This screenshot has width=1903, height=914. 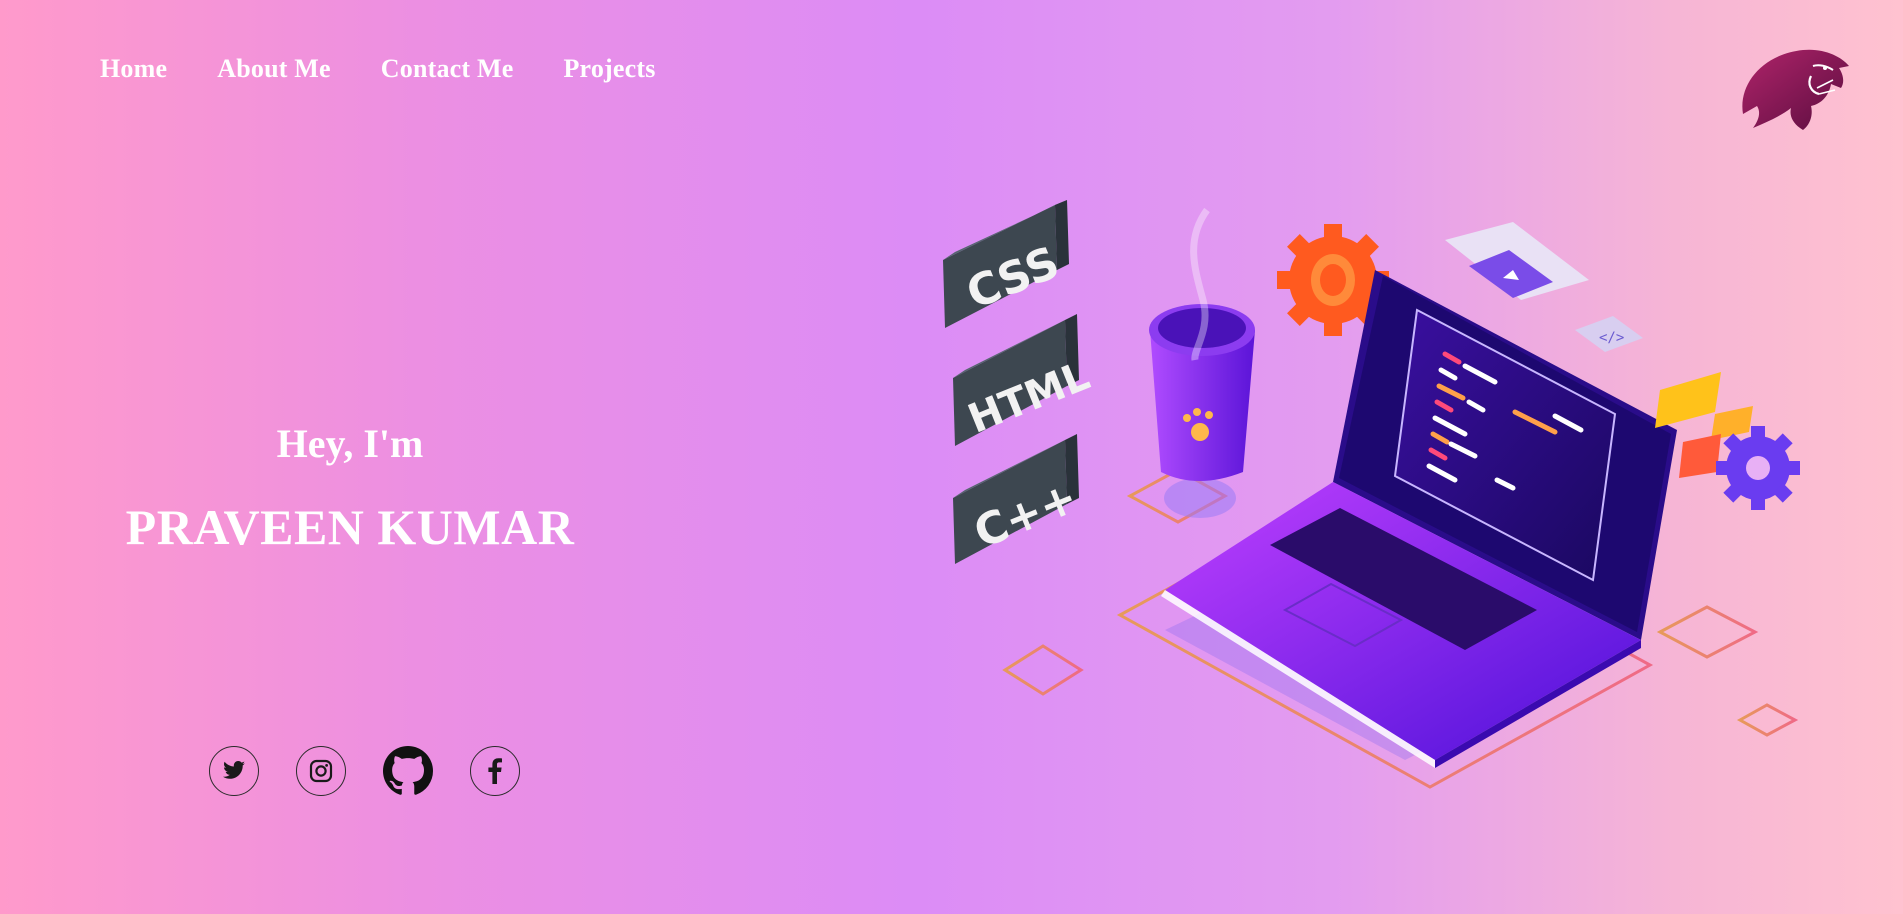 I want to click on eagle-logo-icon, so click(x=1793, y=88).